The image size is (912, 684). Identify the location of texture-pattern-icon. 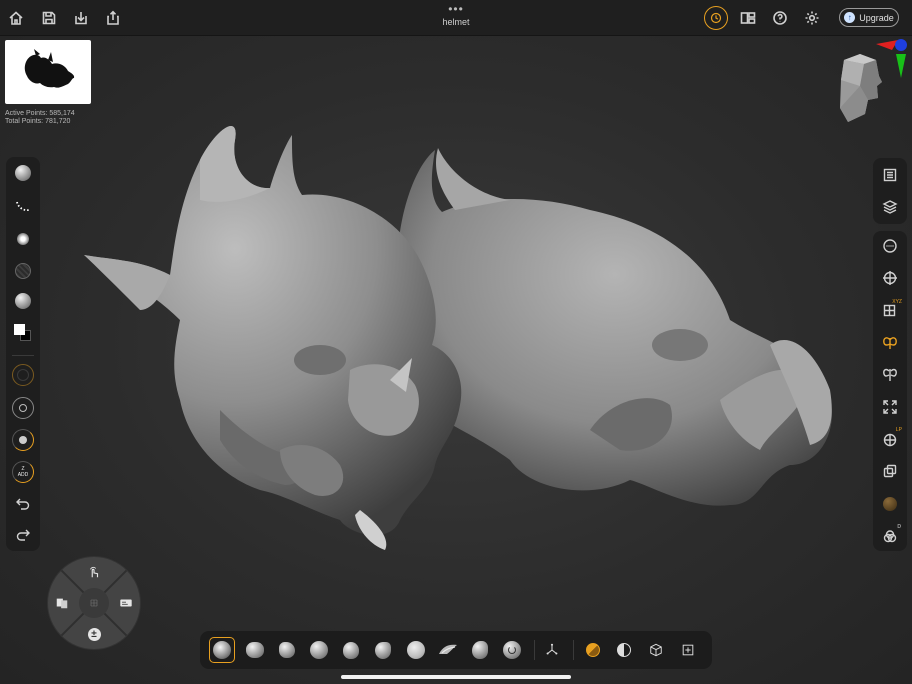
(23, 271).